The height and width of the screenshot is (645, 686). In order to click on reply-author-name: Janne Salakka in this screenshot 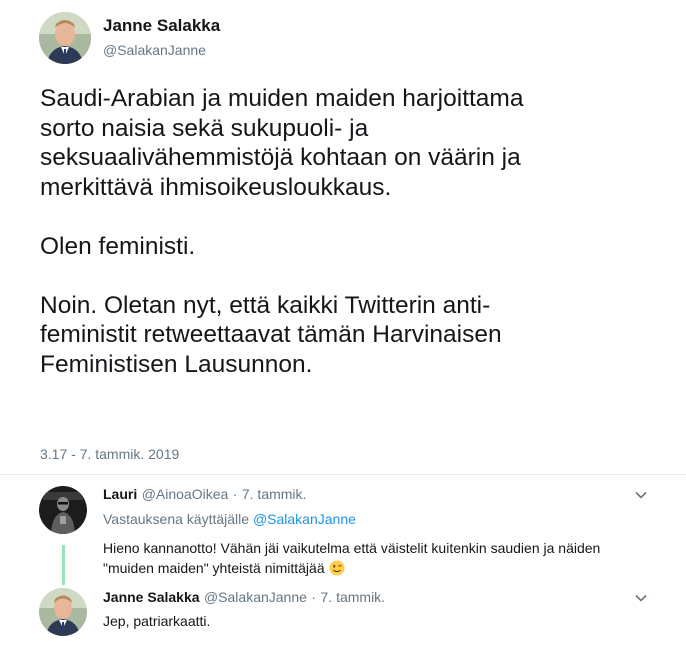, I will do `click(151, 597)`.